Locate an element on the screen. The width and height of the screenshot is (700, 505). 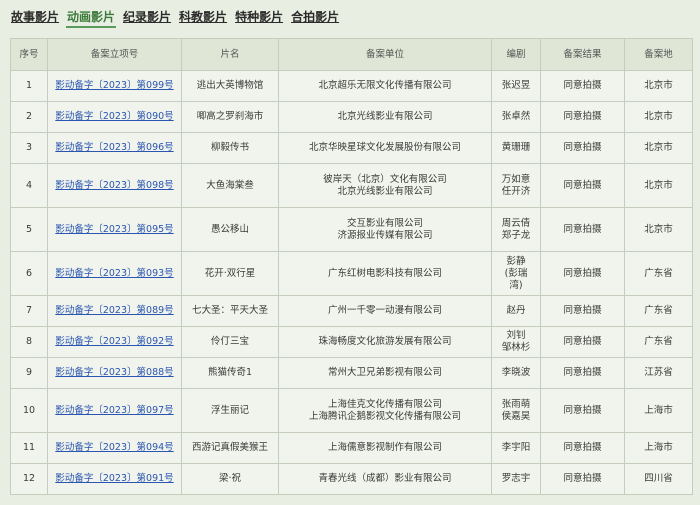
film-title: 唧高之罗刹海市 is located at coordinates (230, 117).